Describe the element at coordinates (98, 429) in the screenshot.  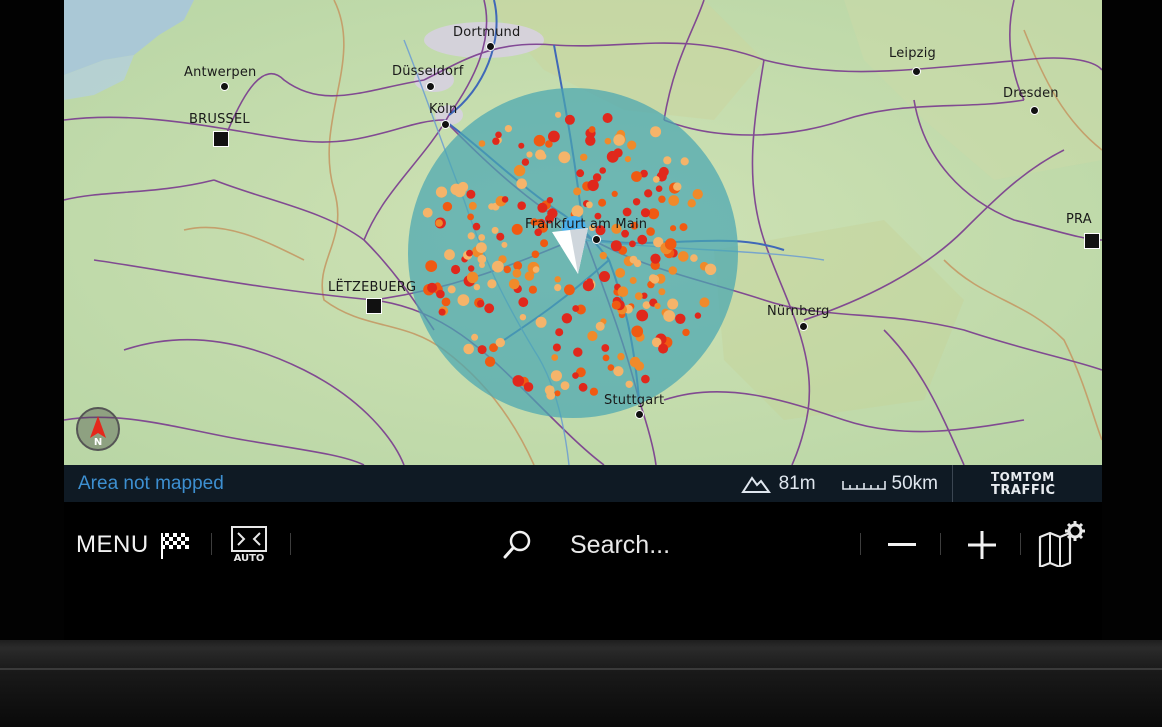
I see `compass-button: N` at that location.